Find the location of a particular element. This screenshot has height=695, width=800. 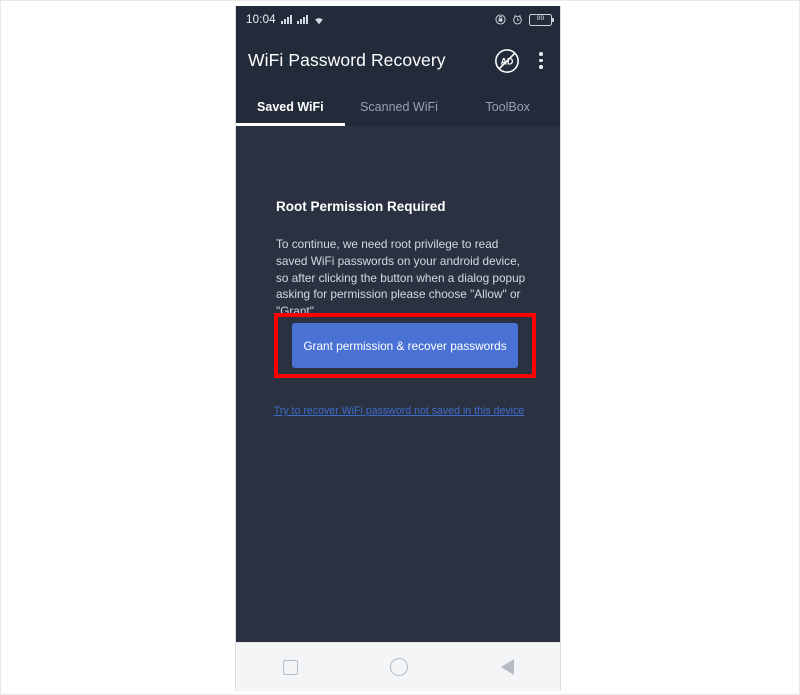

tab-scanned-wifi: Scanned WiFi is located at coordinates (399, 107).